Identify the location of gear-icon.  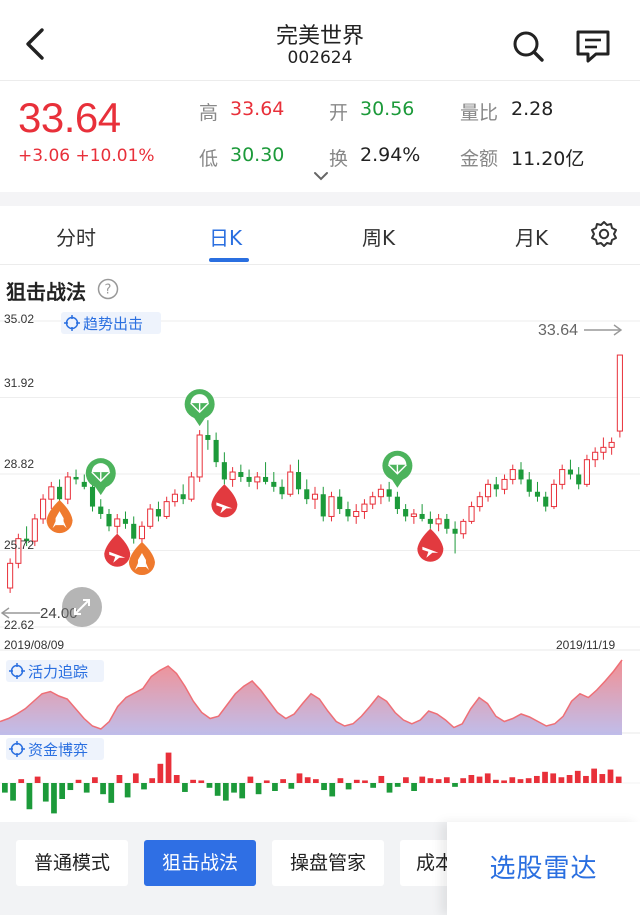
(604, 234).